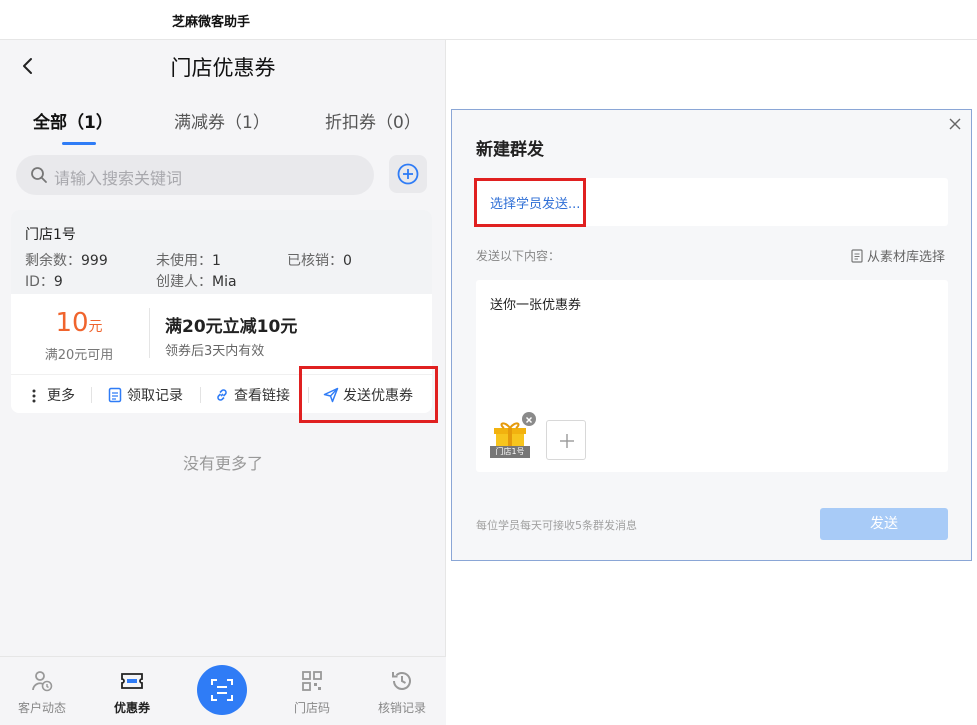  I want to click on attachment-label: 门店1号, so click(510, 452).